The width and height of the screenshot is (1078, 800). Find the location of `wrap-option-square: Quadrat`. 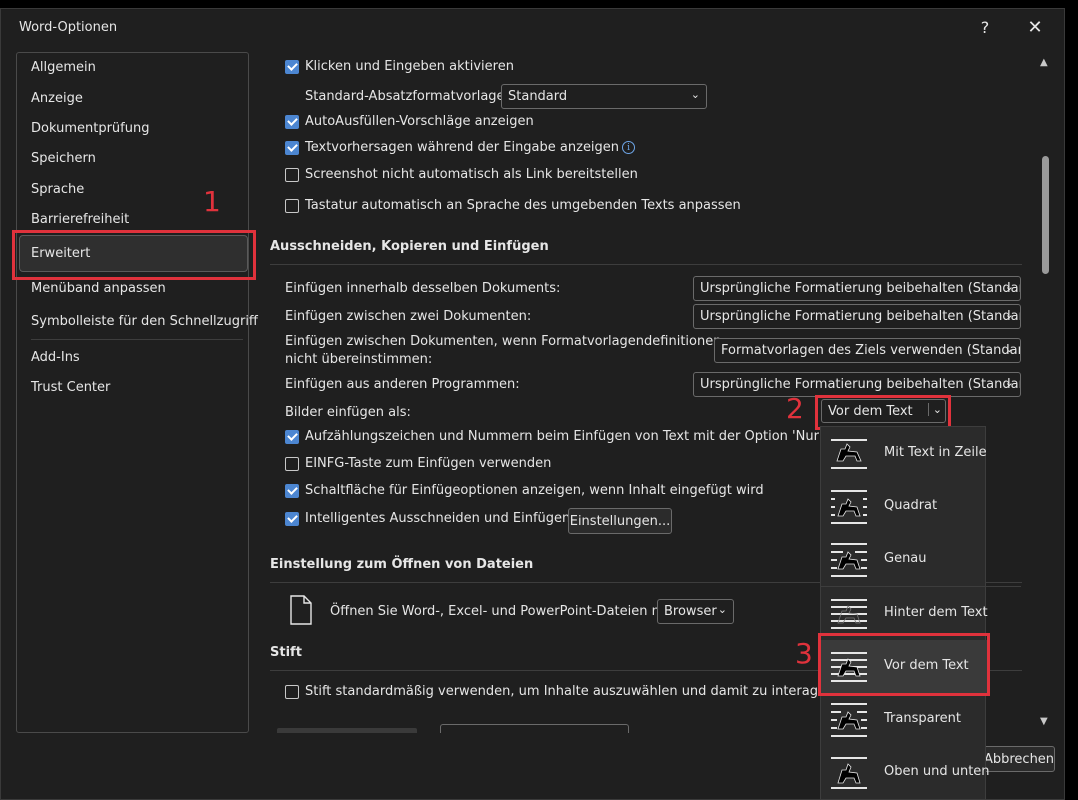

wrap-option-square: Quadrat is located at coordinates (904, 506).